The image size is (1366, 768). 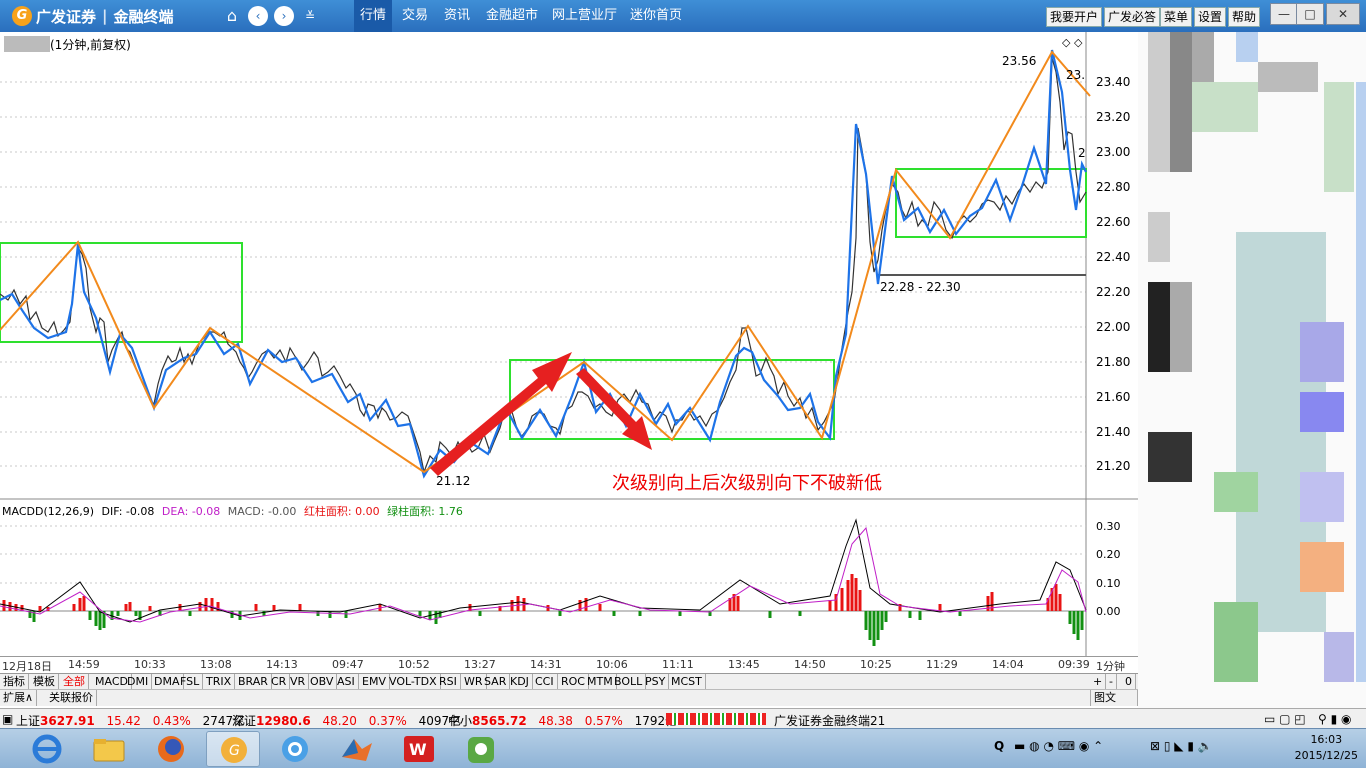 I want to click on sh-label: 上证, so click(x=28, y=721).